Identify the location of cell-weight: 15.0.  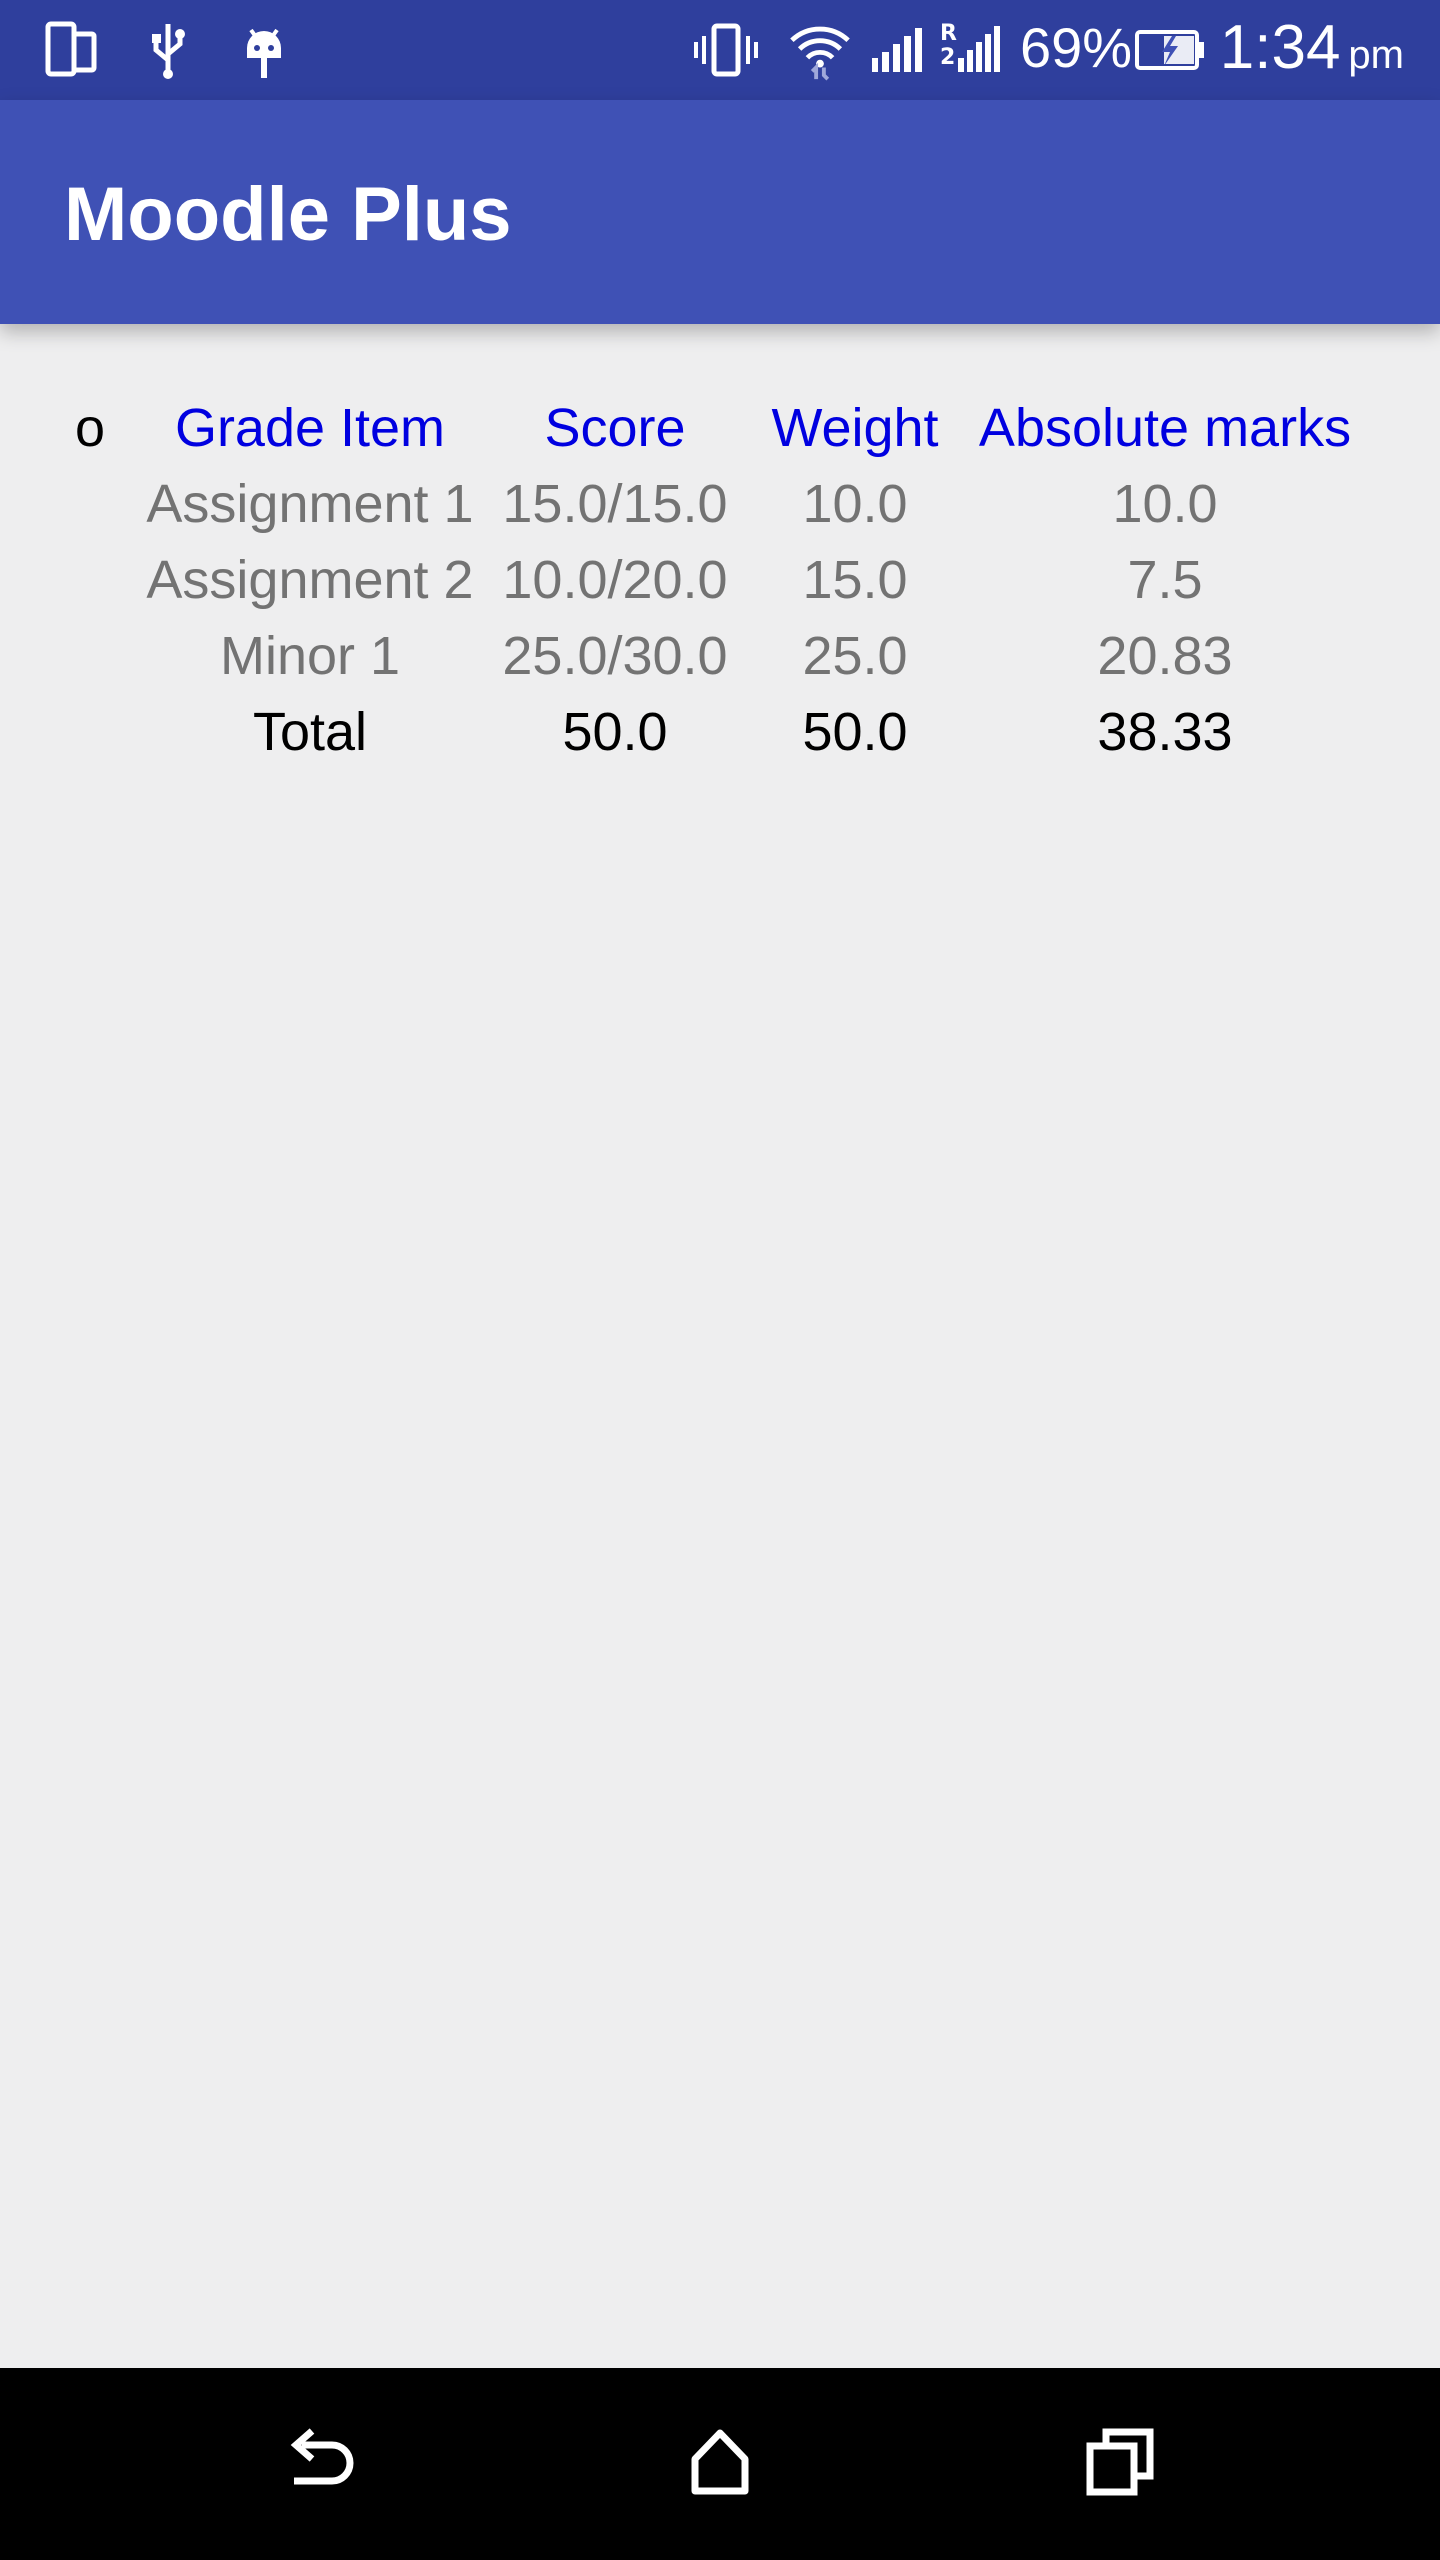
(855, 580).